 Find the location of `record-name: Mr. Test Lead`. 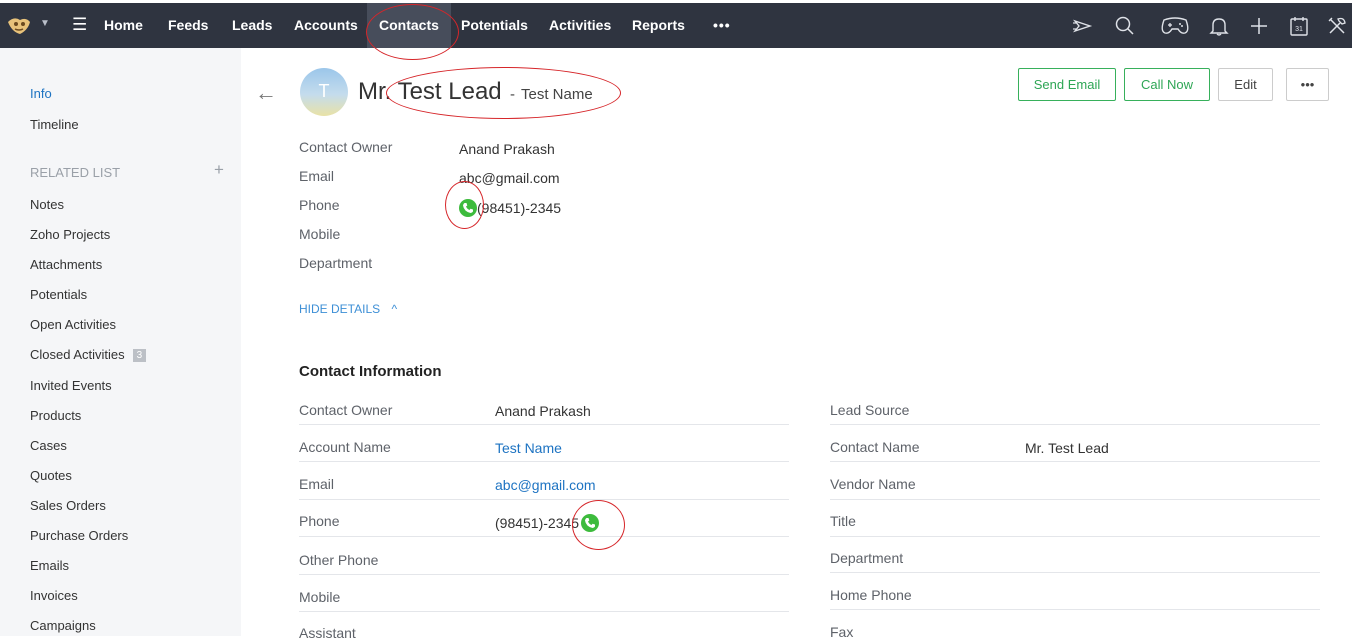

record-name: Mr. Test Lead is located at coordinates (430, 91).